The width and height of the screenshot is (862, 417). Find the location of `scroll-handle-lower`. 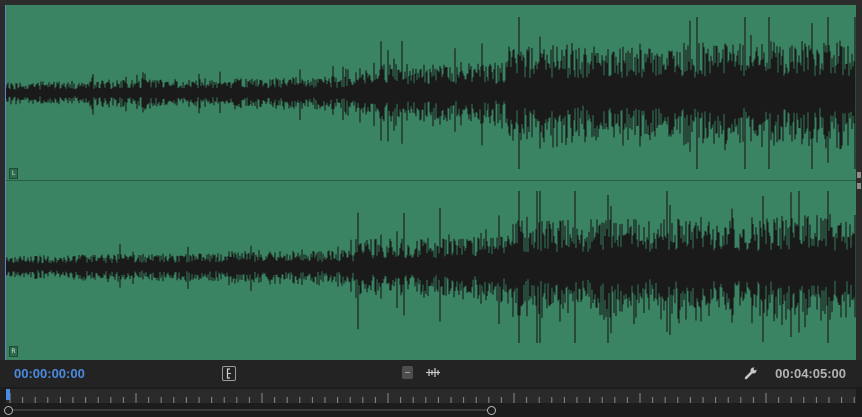

scroll-handle-lower is located at coordinates (859, 186).